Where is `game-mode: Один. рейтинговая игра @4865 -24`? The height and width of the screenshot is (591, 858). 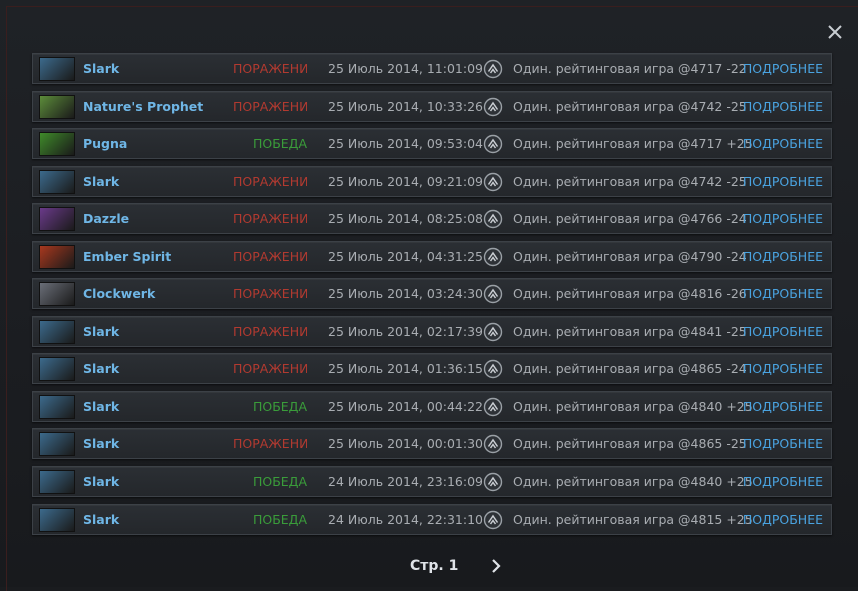 game-mode: Один. рейтинговая игра @4865 -24 is located at coordinates (630, 369).